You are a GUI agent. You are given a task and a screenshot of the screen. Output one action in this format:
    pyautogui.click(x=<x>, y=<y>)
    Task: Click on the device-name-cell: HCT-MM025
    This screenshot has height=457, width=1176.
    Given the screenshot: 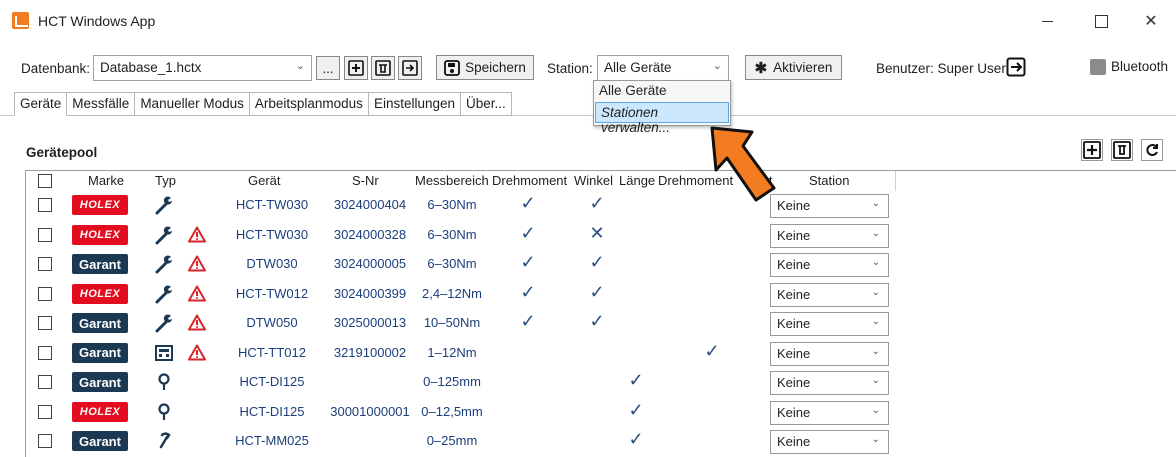 What is the action you would take?
    pyautogui.click(x=272, y=440)
    